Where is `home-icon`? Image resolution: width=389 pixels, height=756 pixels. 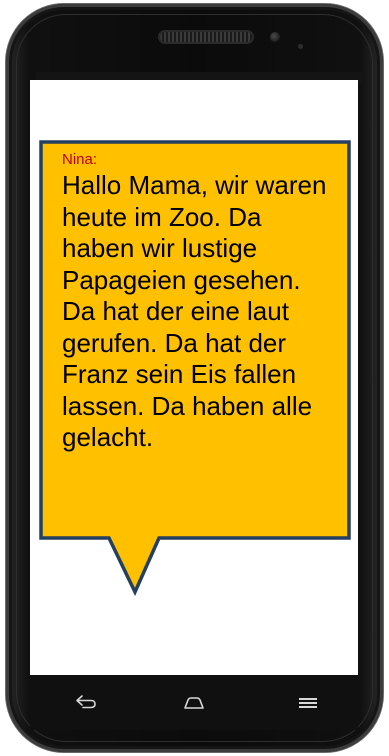
home-icon is located at coordinates (194, 703).